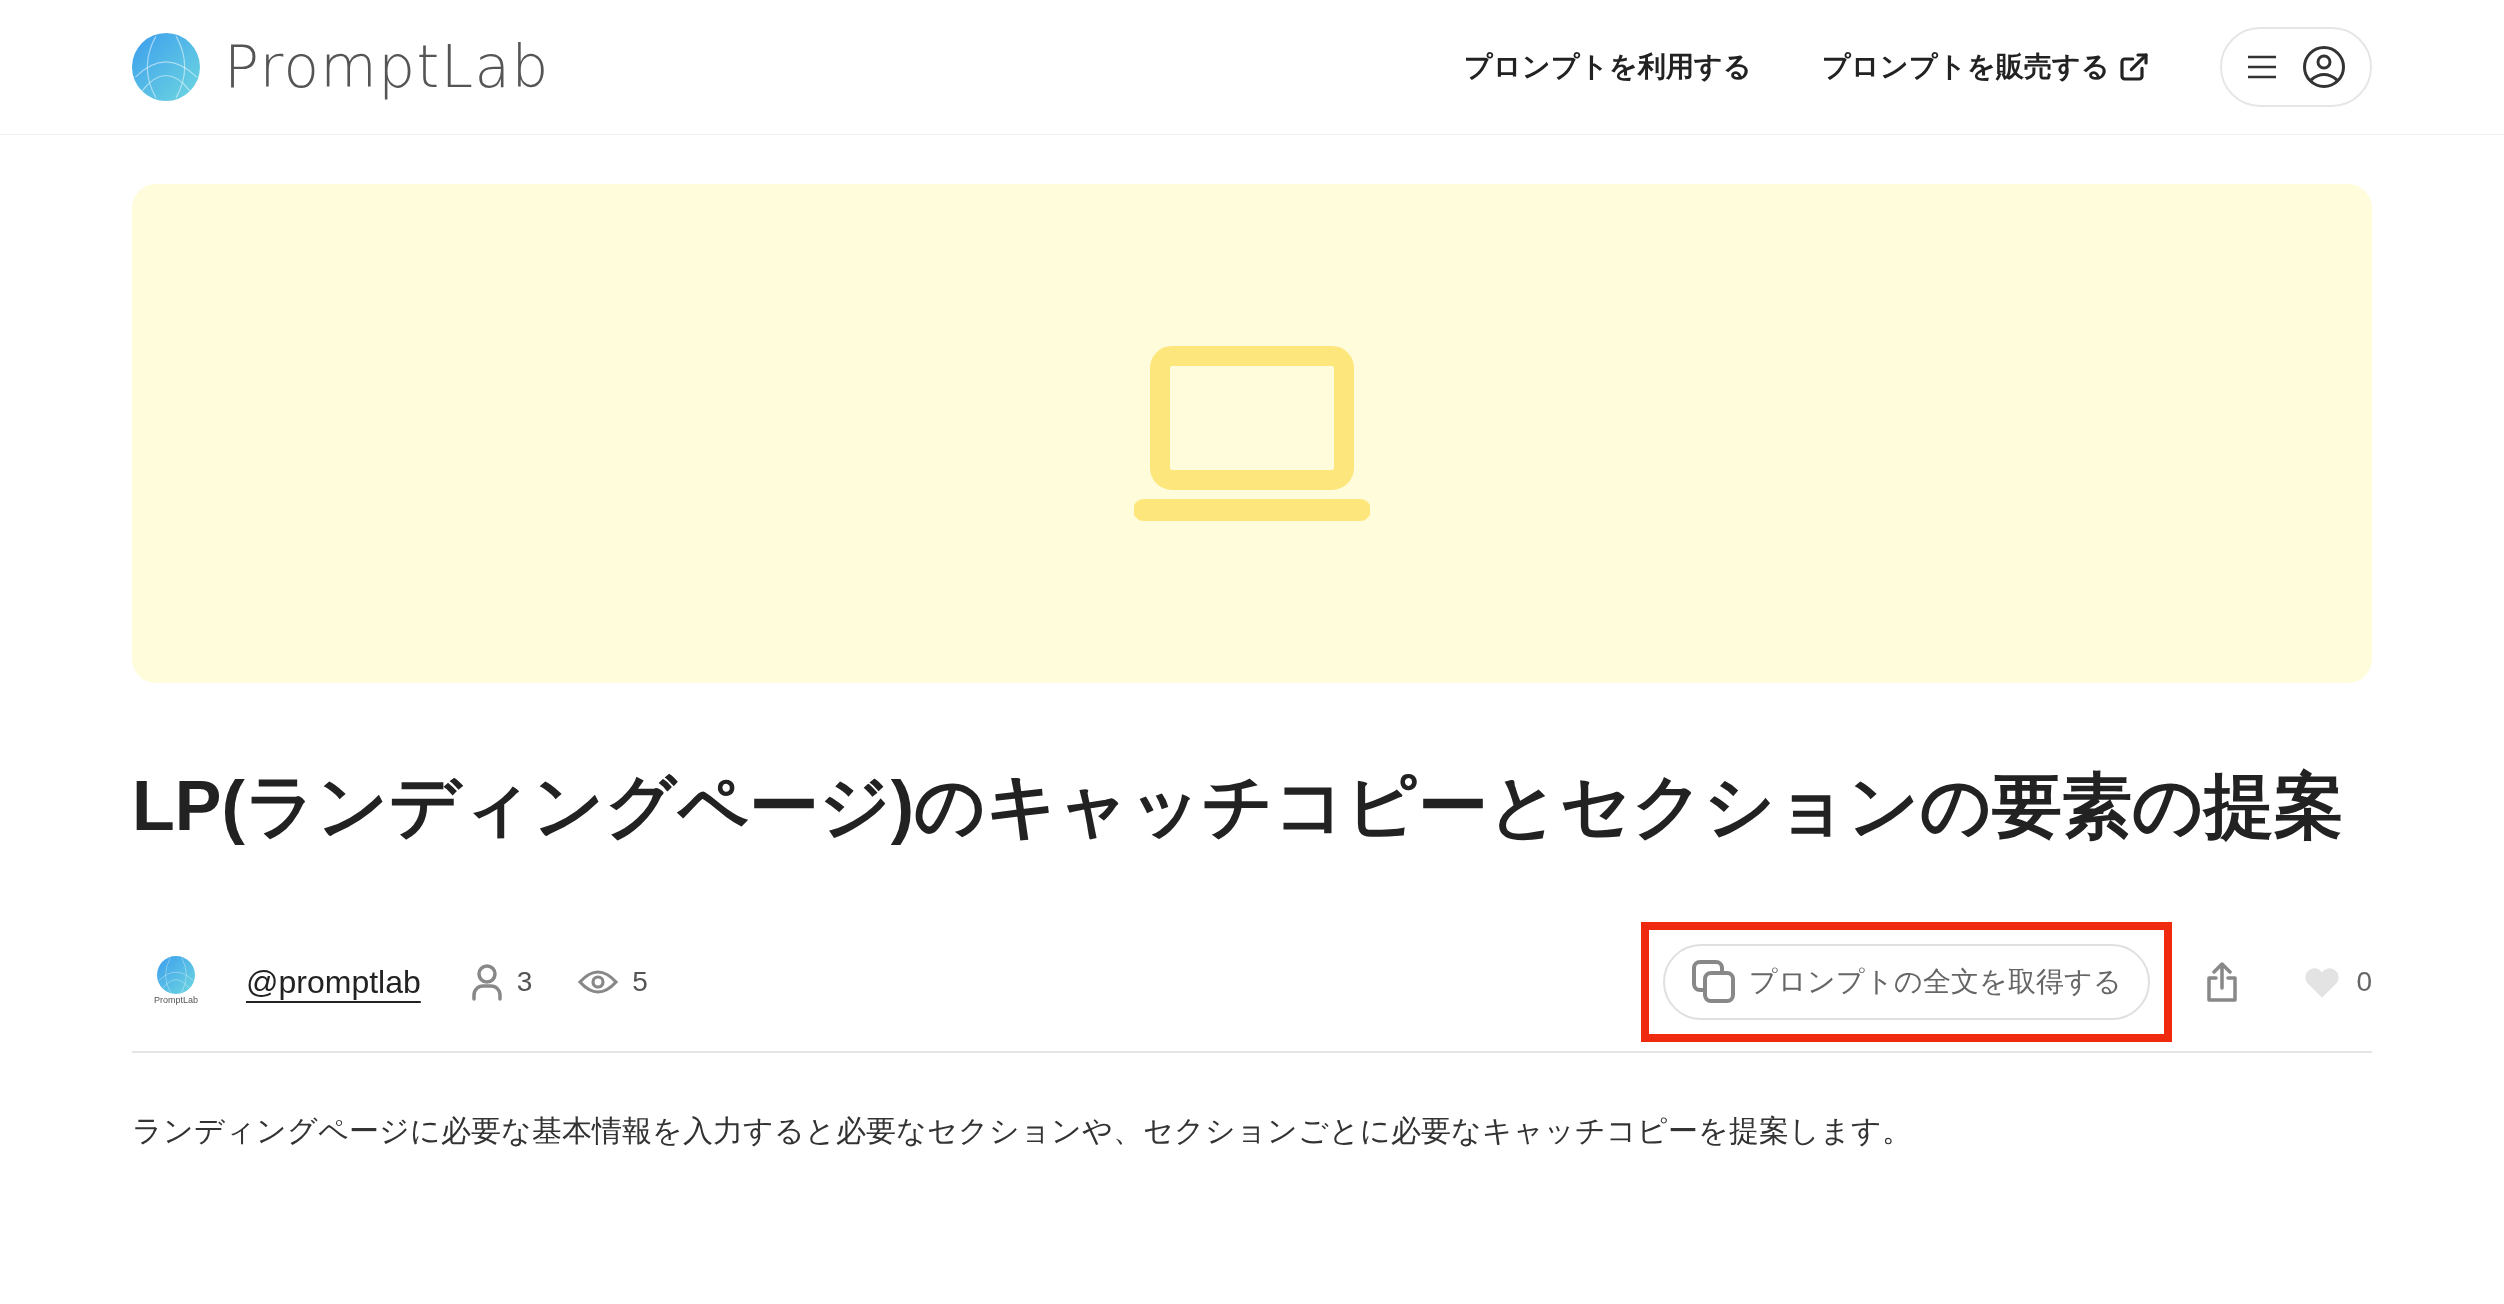 This screenshot has height=1304, width=2504. Describe the element at coordinates (1714, 981) in the screenshot. I see `copy-icon` at that location.